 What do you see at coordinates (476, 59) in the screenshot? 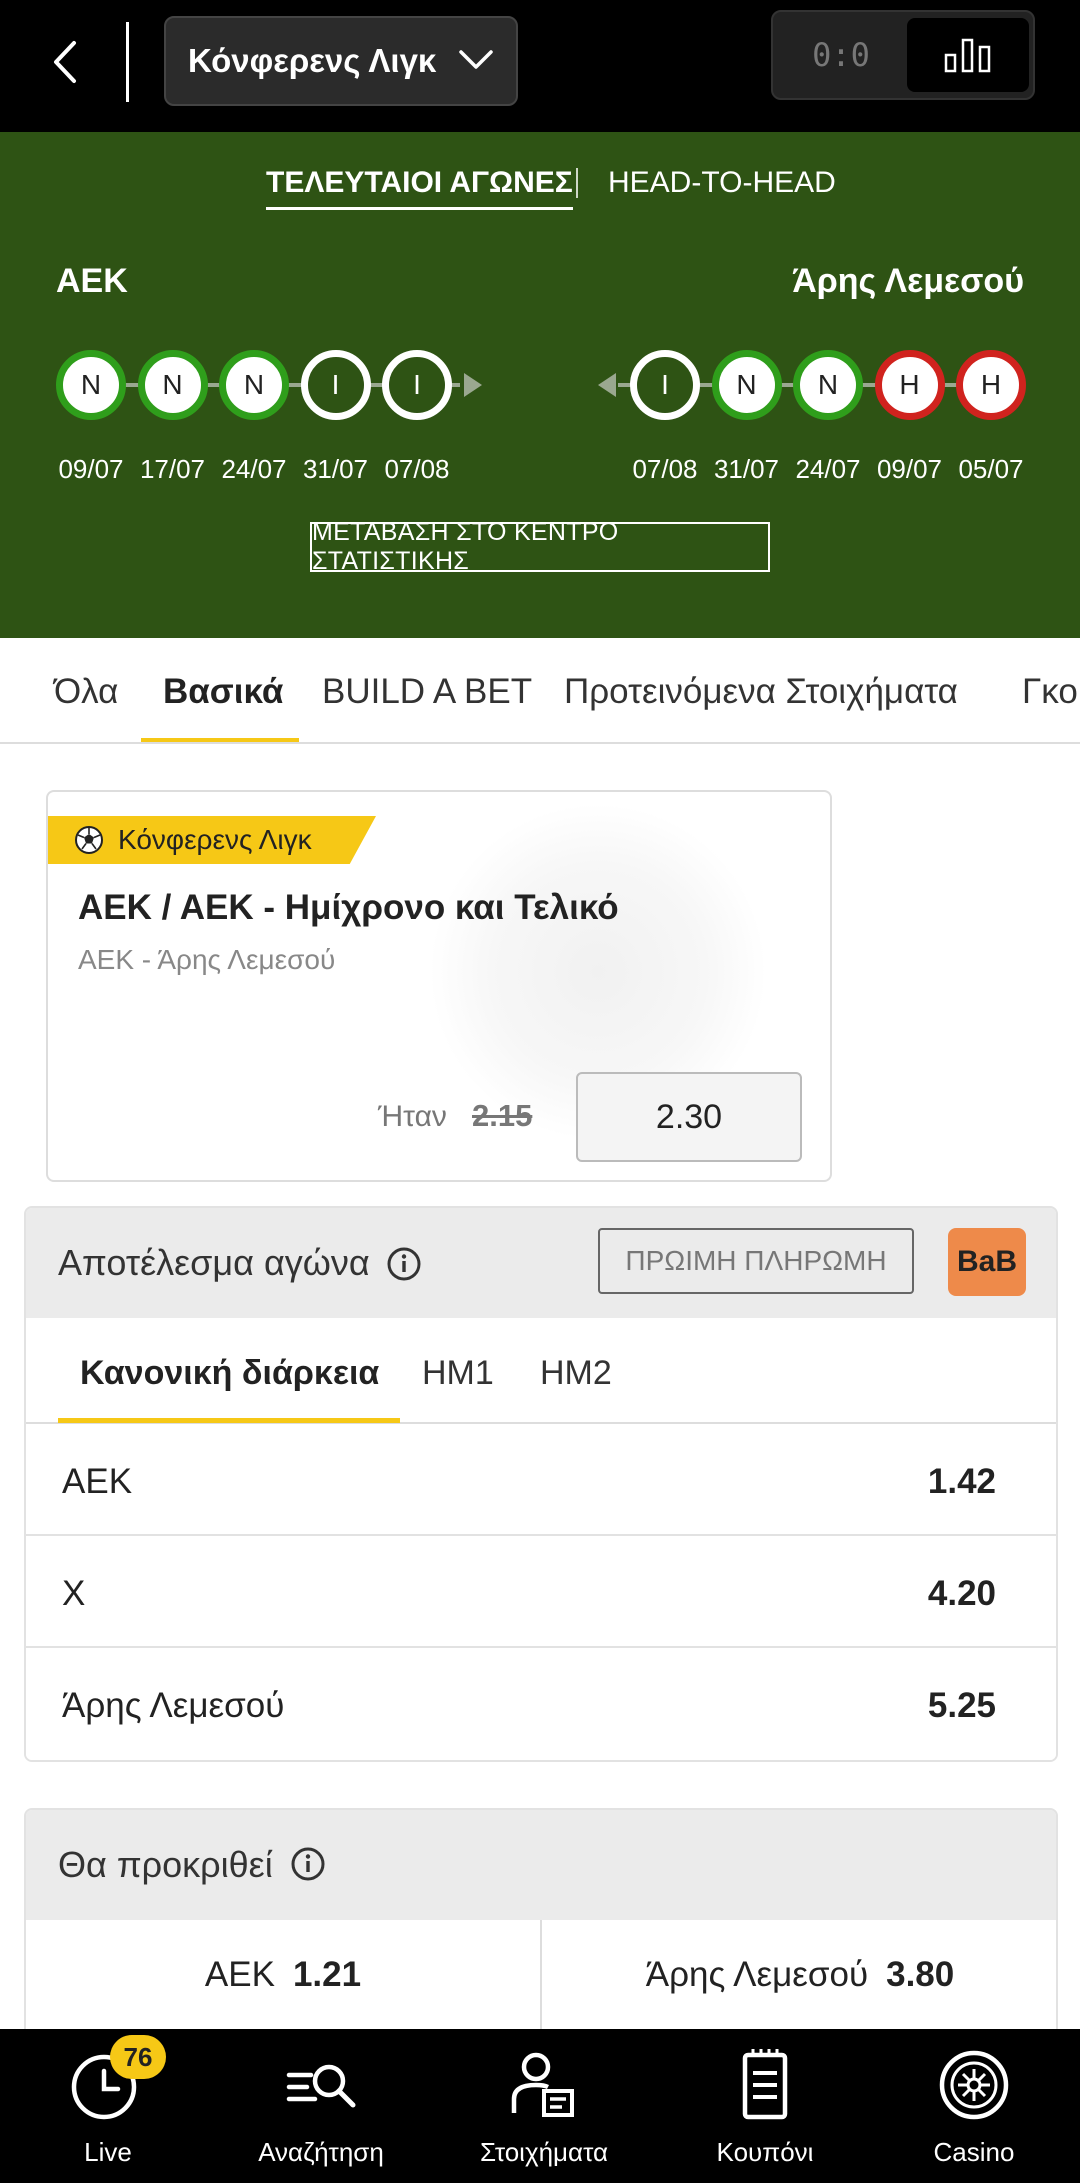
I see `chevron-down-icon` at bounding box center [476, 59].